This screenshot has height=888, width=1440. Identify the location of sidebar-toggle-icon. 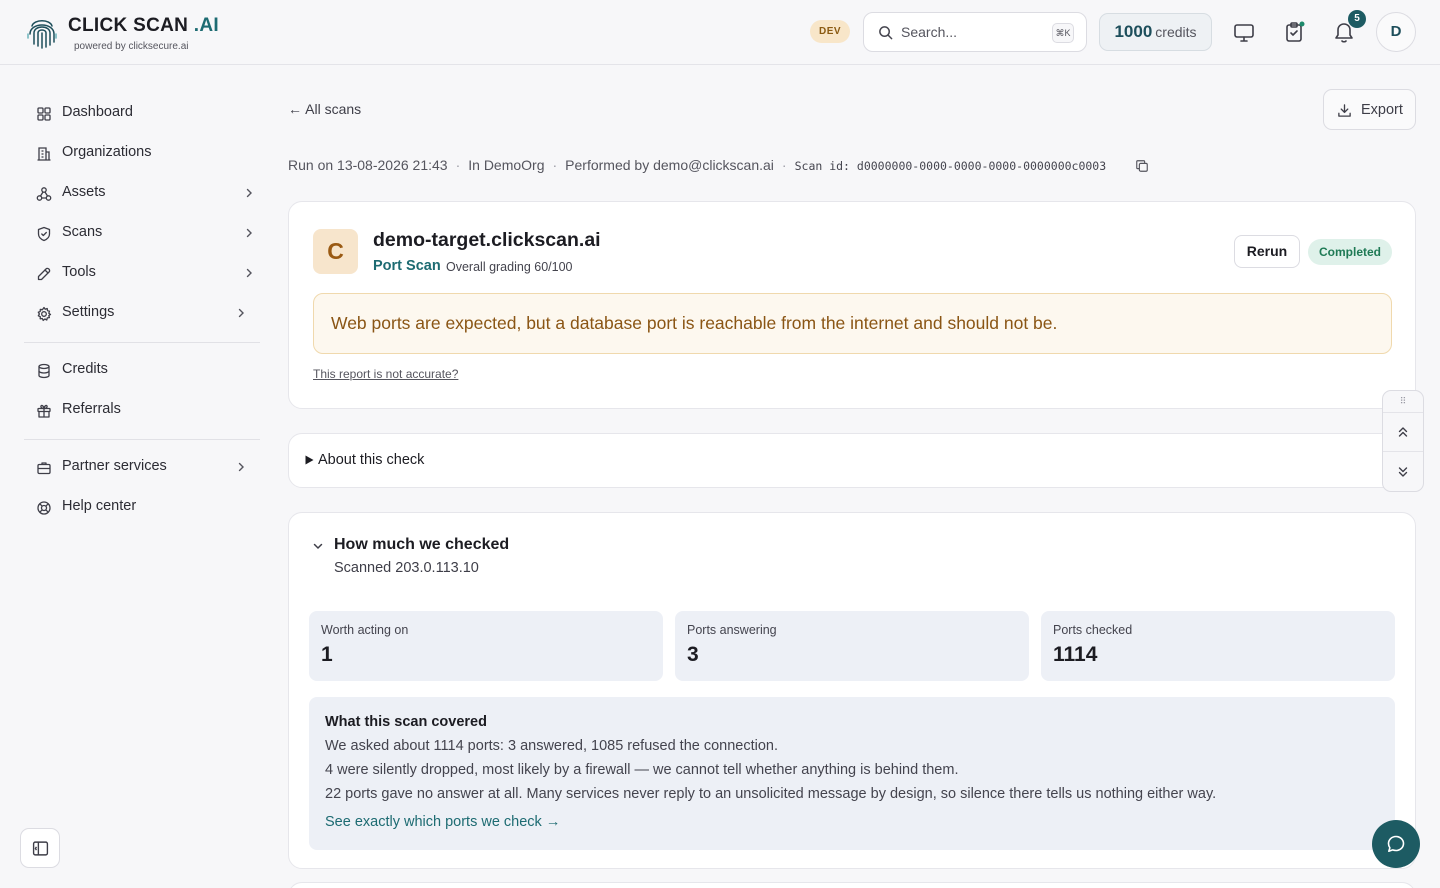
(40, 848).